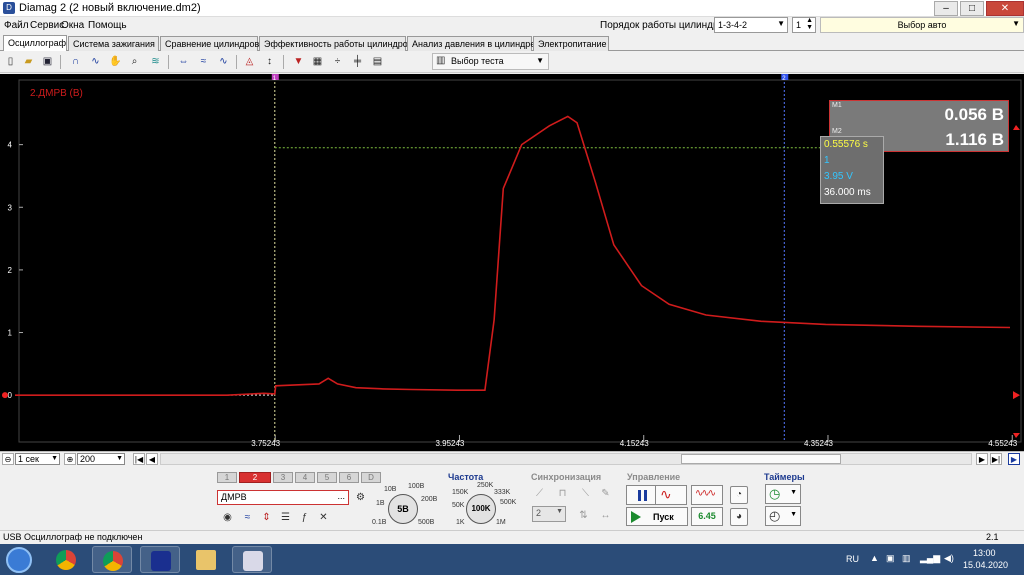 The width and height of the screenshot is (1024, 575). I want to click on timer-button-2: ◴ ▼, so click(783, 516).